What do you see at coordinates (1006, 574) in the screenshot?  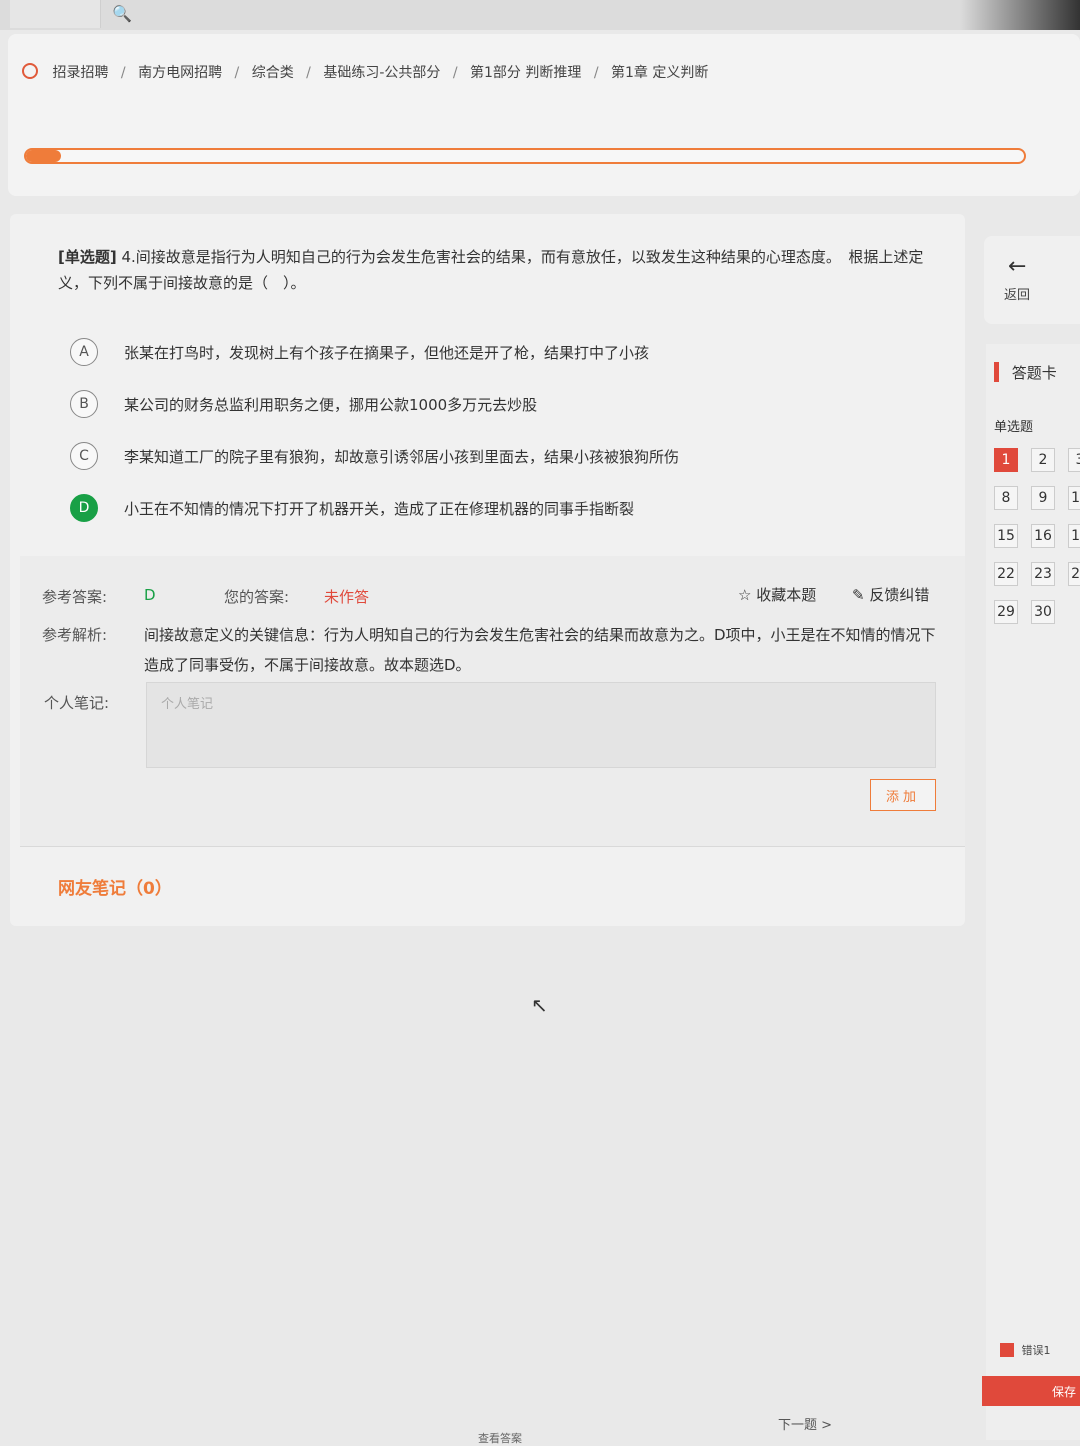 I see `question-number-22: 22` at bounding box center [1006, 574].